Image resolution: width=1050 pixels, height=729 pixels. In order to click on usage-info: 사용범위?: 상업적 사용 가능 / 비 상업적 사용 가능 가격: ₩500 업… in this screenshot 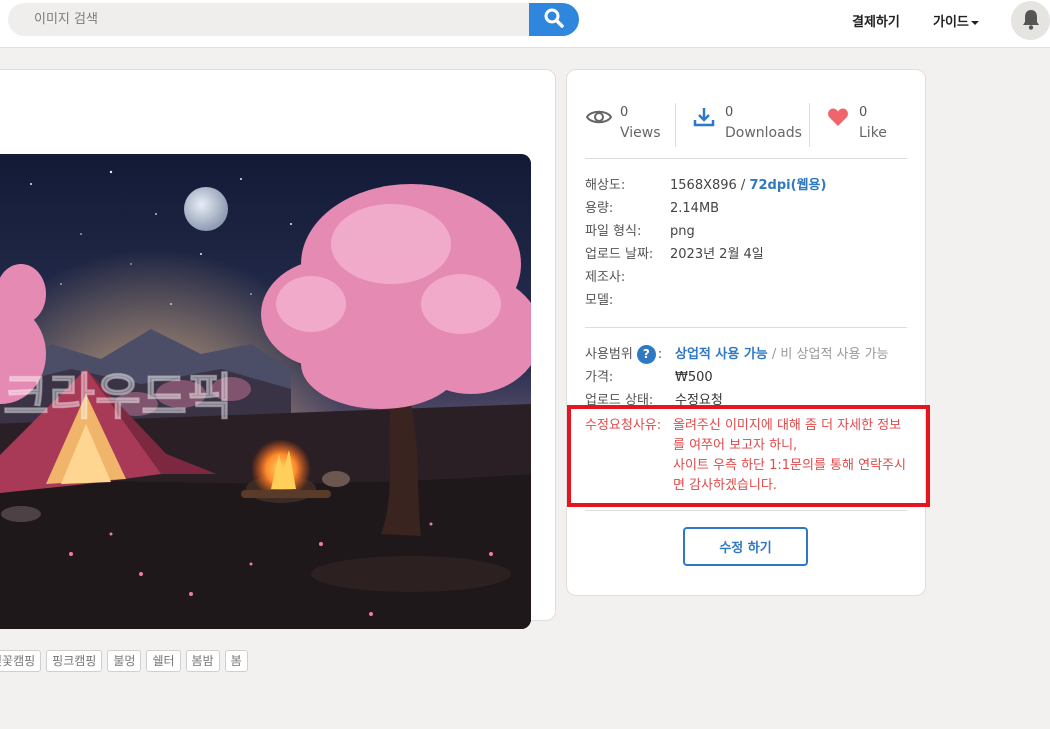, I will do `click(737, 377)`.